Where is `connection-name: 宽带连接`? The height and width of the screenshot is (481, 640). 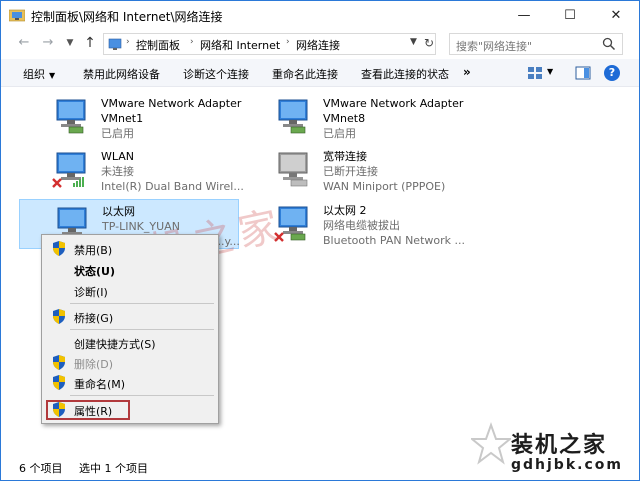 connection-name: 宽带连接 is located at coordinates (345, 156).